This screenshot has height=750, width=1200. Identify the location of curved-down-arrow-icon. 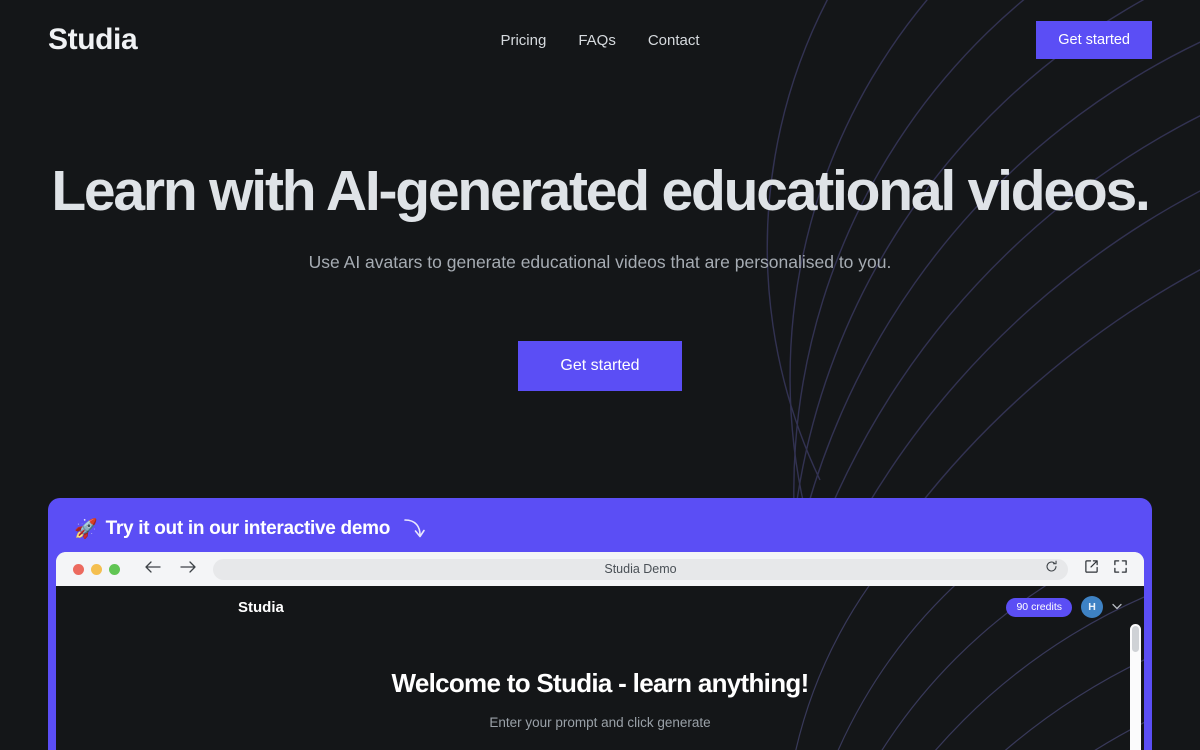
(414, 531).